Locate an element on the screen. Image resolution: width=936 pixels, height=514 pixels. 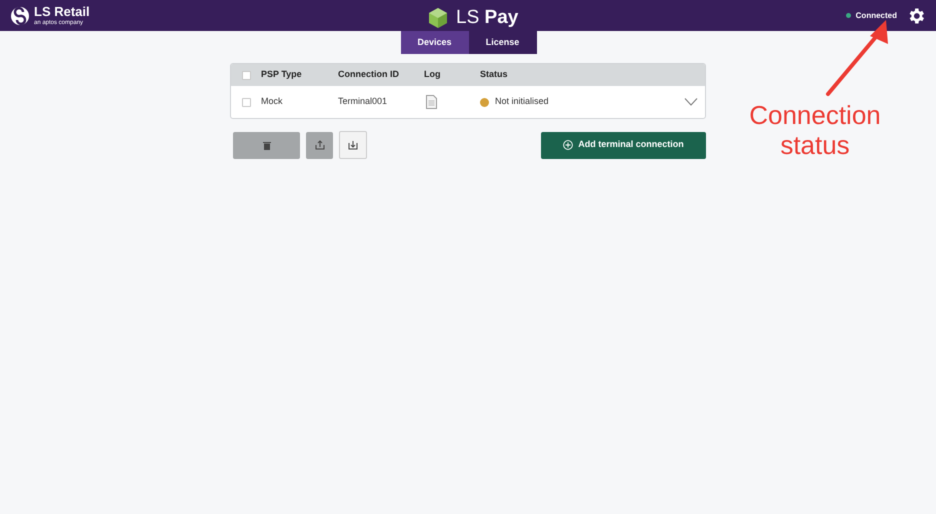
upload-icon is located at coordinates (319, 145).